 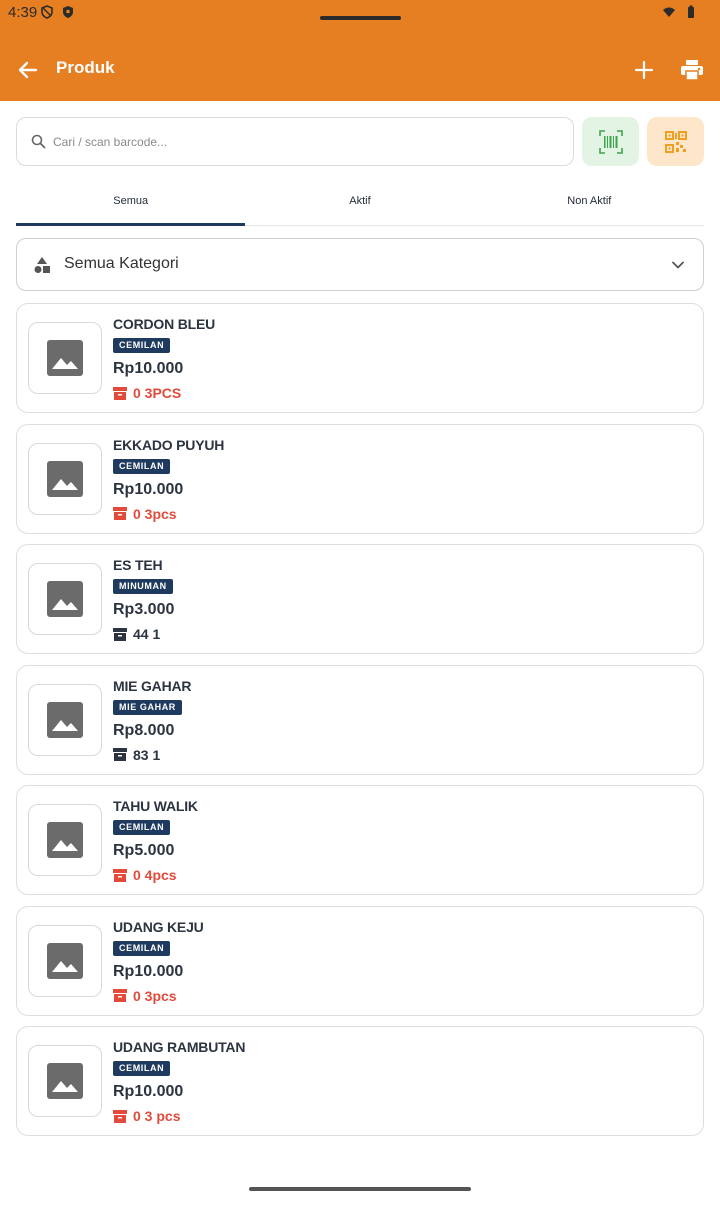 What do you see at coordinates (360, 719) in the screenshot?
I see `product-card: MIE GAHAR MIE GAHAR Rp8.000 83 1` at bounding box center [360, 719].